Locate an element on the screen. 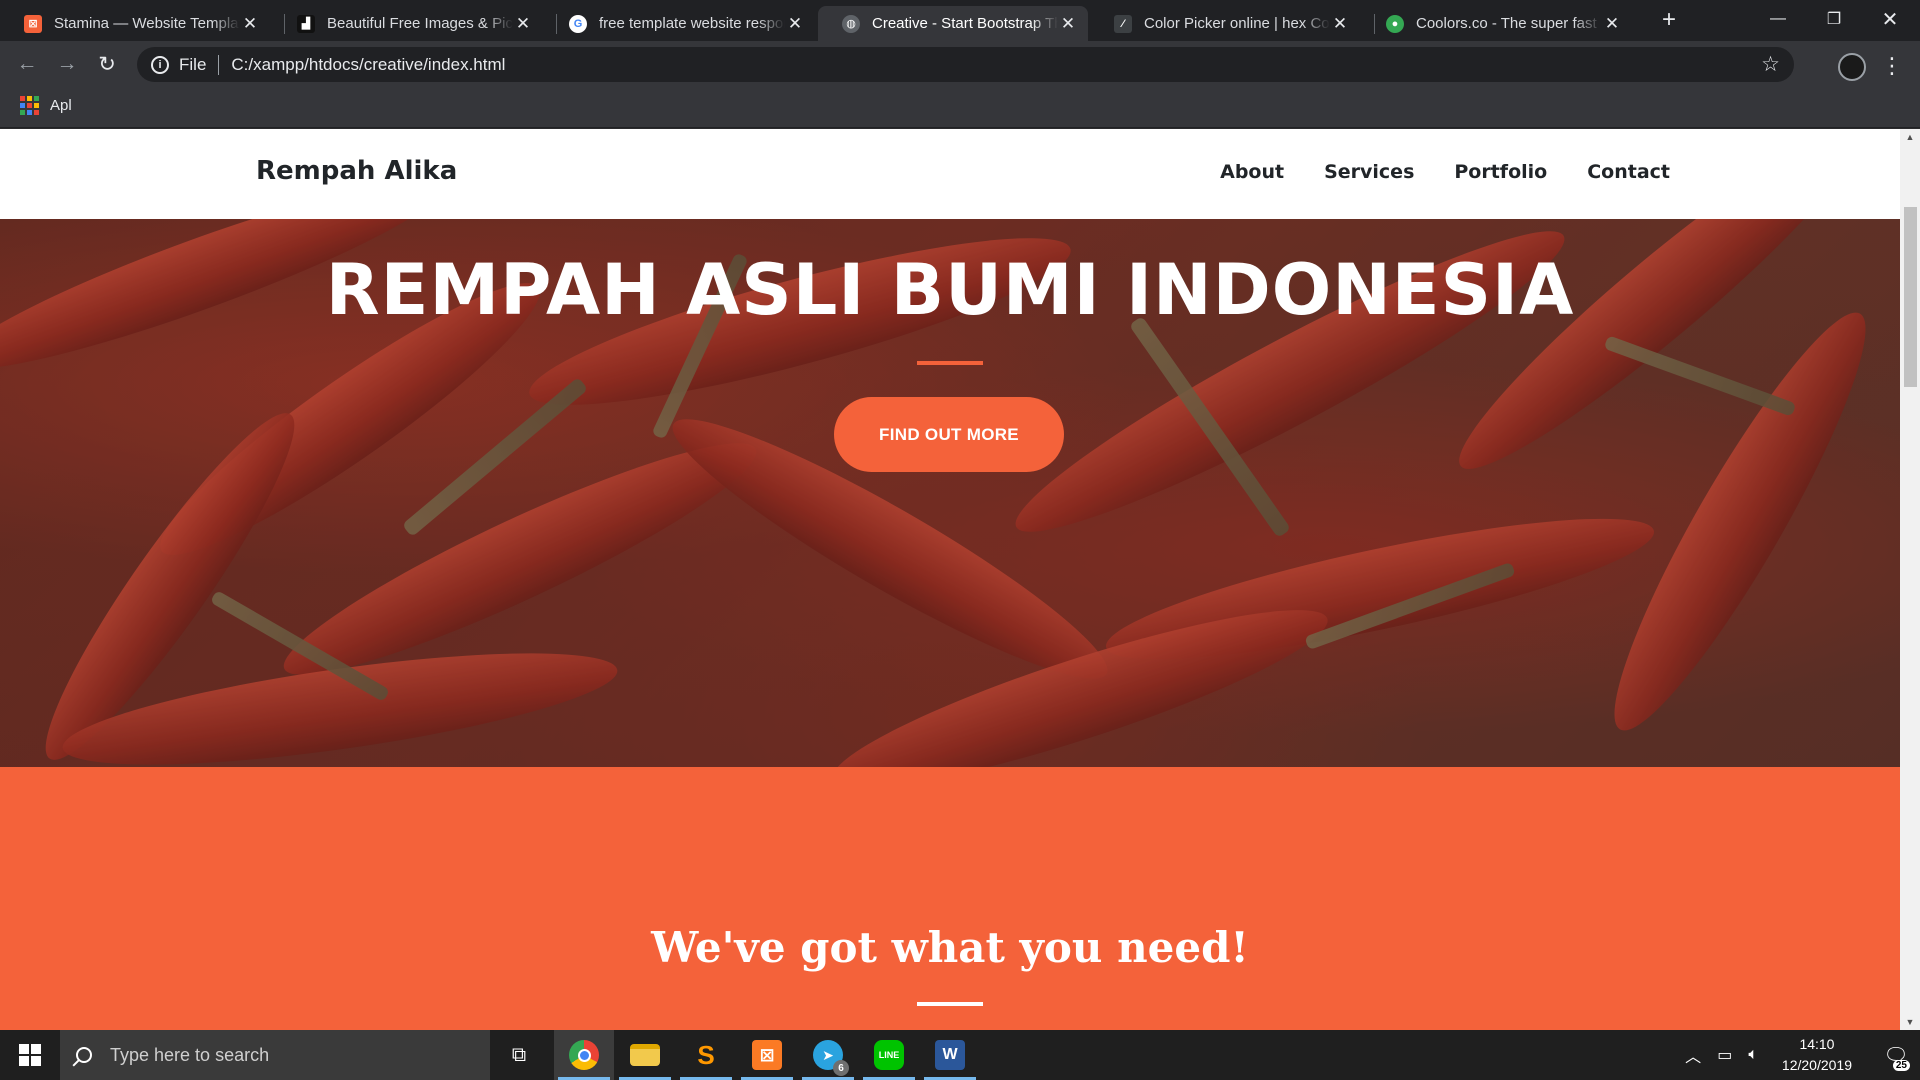 The image size is (1920, 1080). tab-google-search: G free template website responsive ✕ is located at coordinates (680, 23).